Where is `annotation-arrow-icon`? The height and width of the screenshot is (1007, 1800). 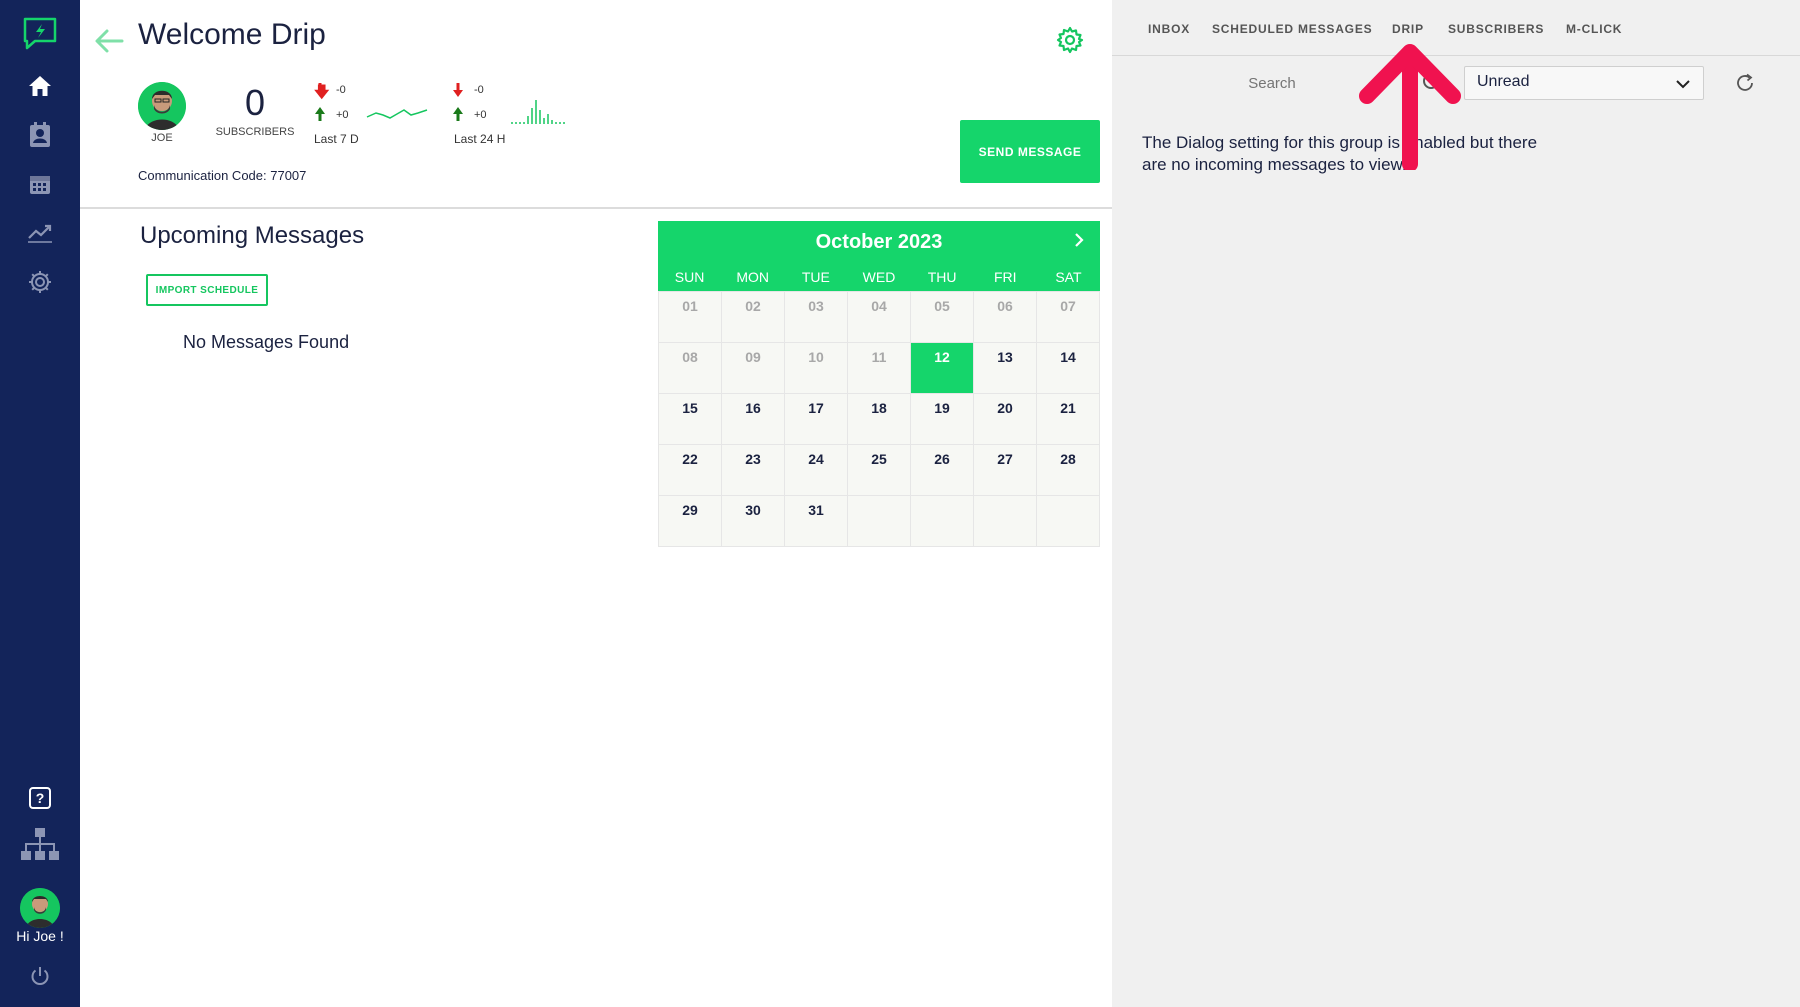
annotation-arrow-icon is located at coordinates (1410, 107).